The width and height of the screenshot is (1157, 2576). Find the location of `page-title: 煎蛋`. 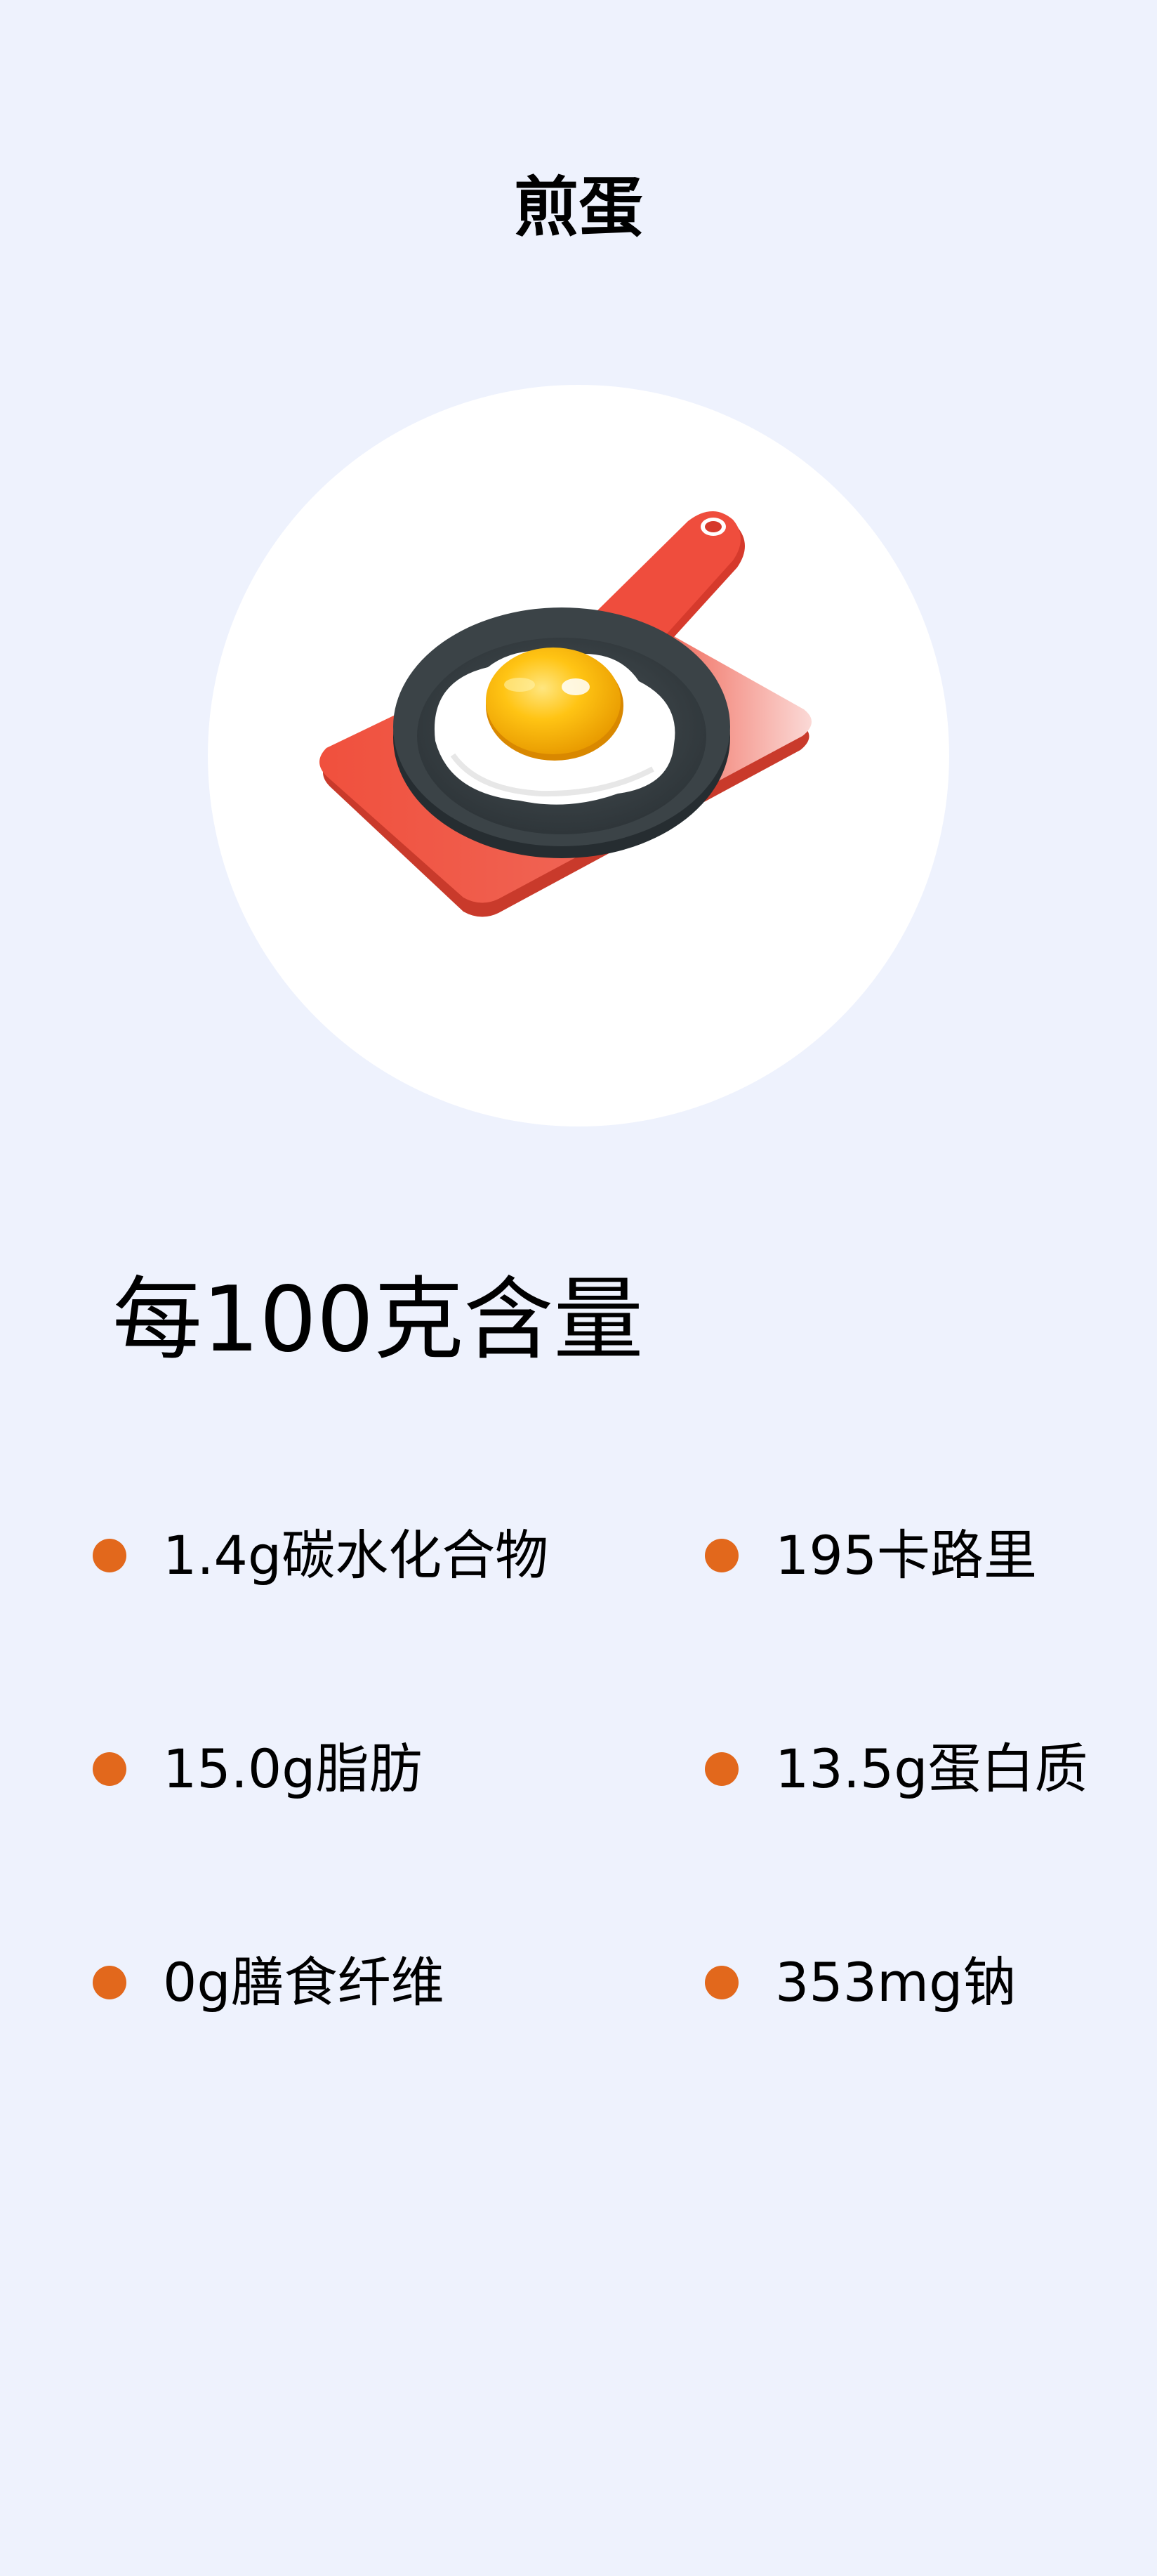

page-title: 煎蛋 is located at coordinates (578, 207).